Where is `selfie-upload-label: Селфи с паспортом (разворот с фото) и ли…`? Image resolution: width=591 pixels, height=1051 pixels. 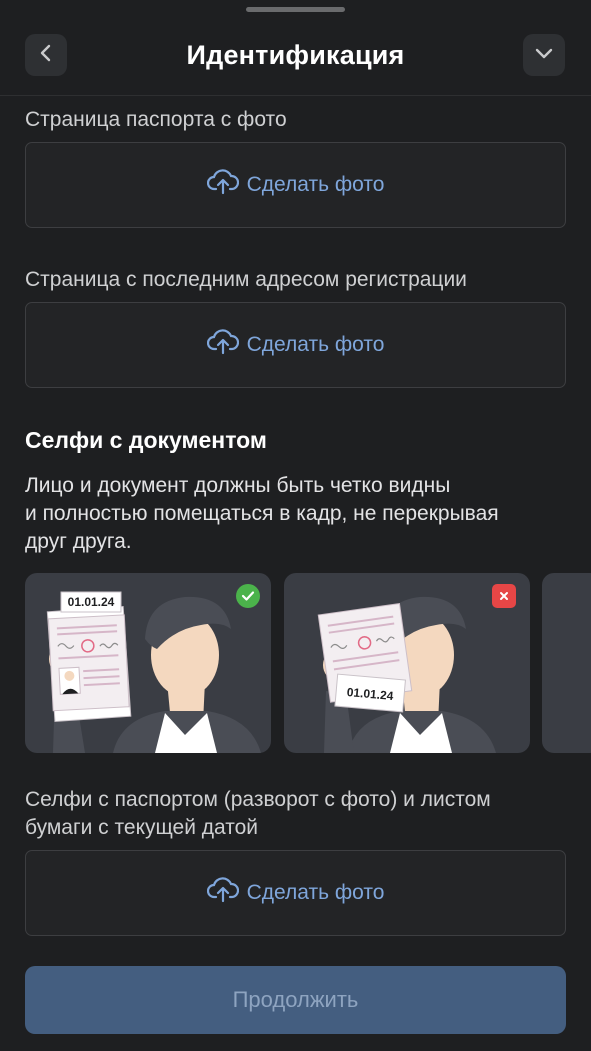
selfie-upload-label: Селфи с паспортом (разворот с фото) и ли… is located at coordinates (258, 813).